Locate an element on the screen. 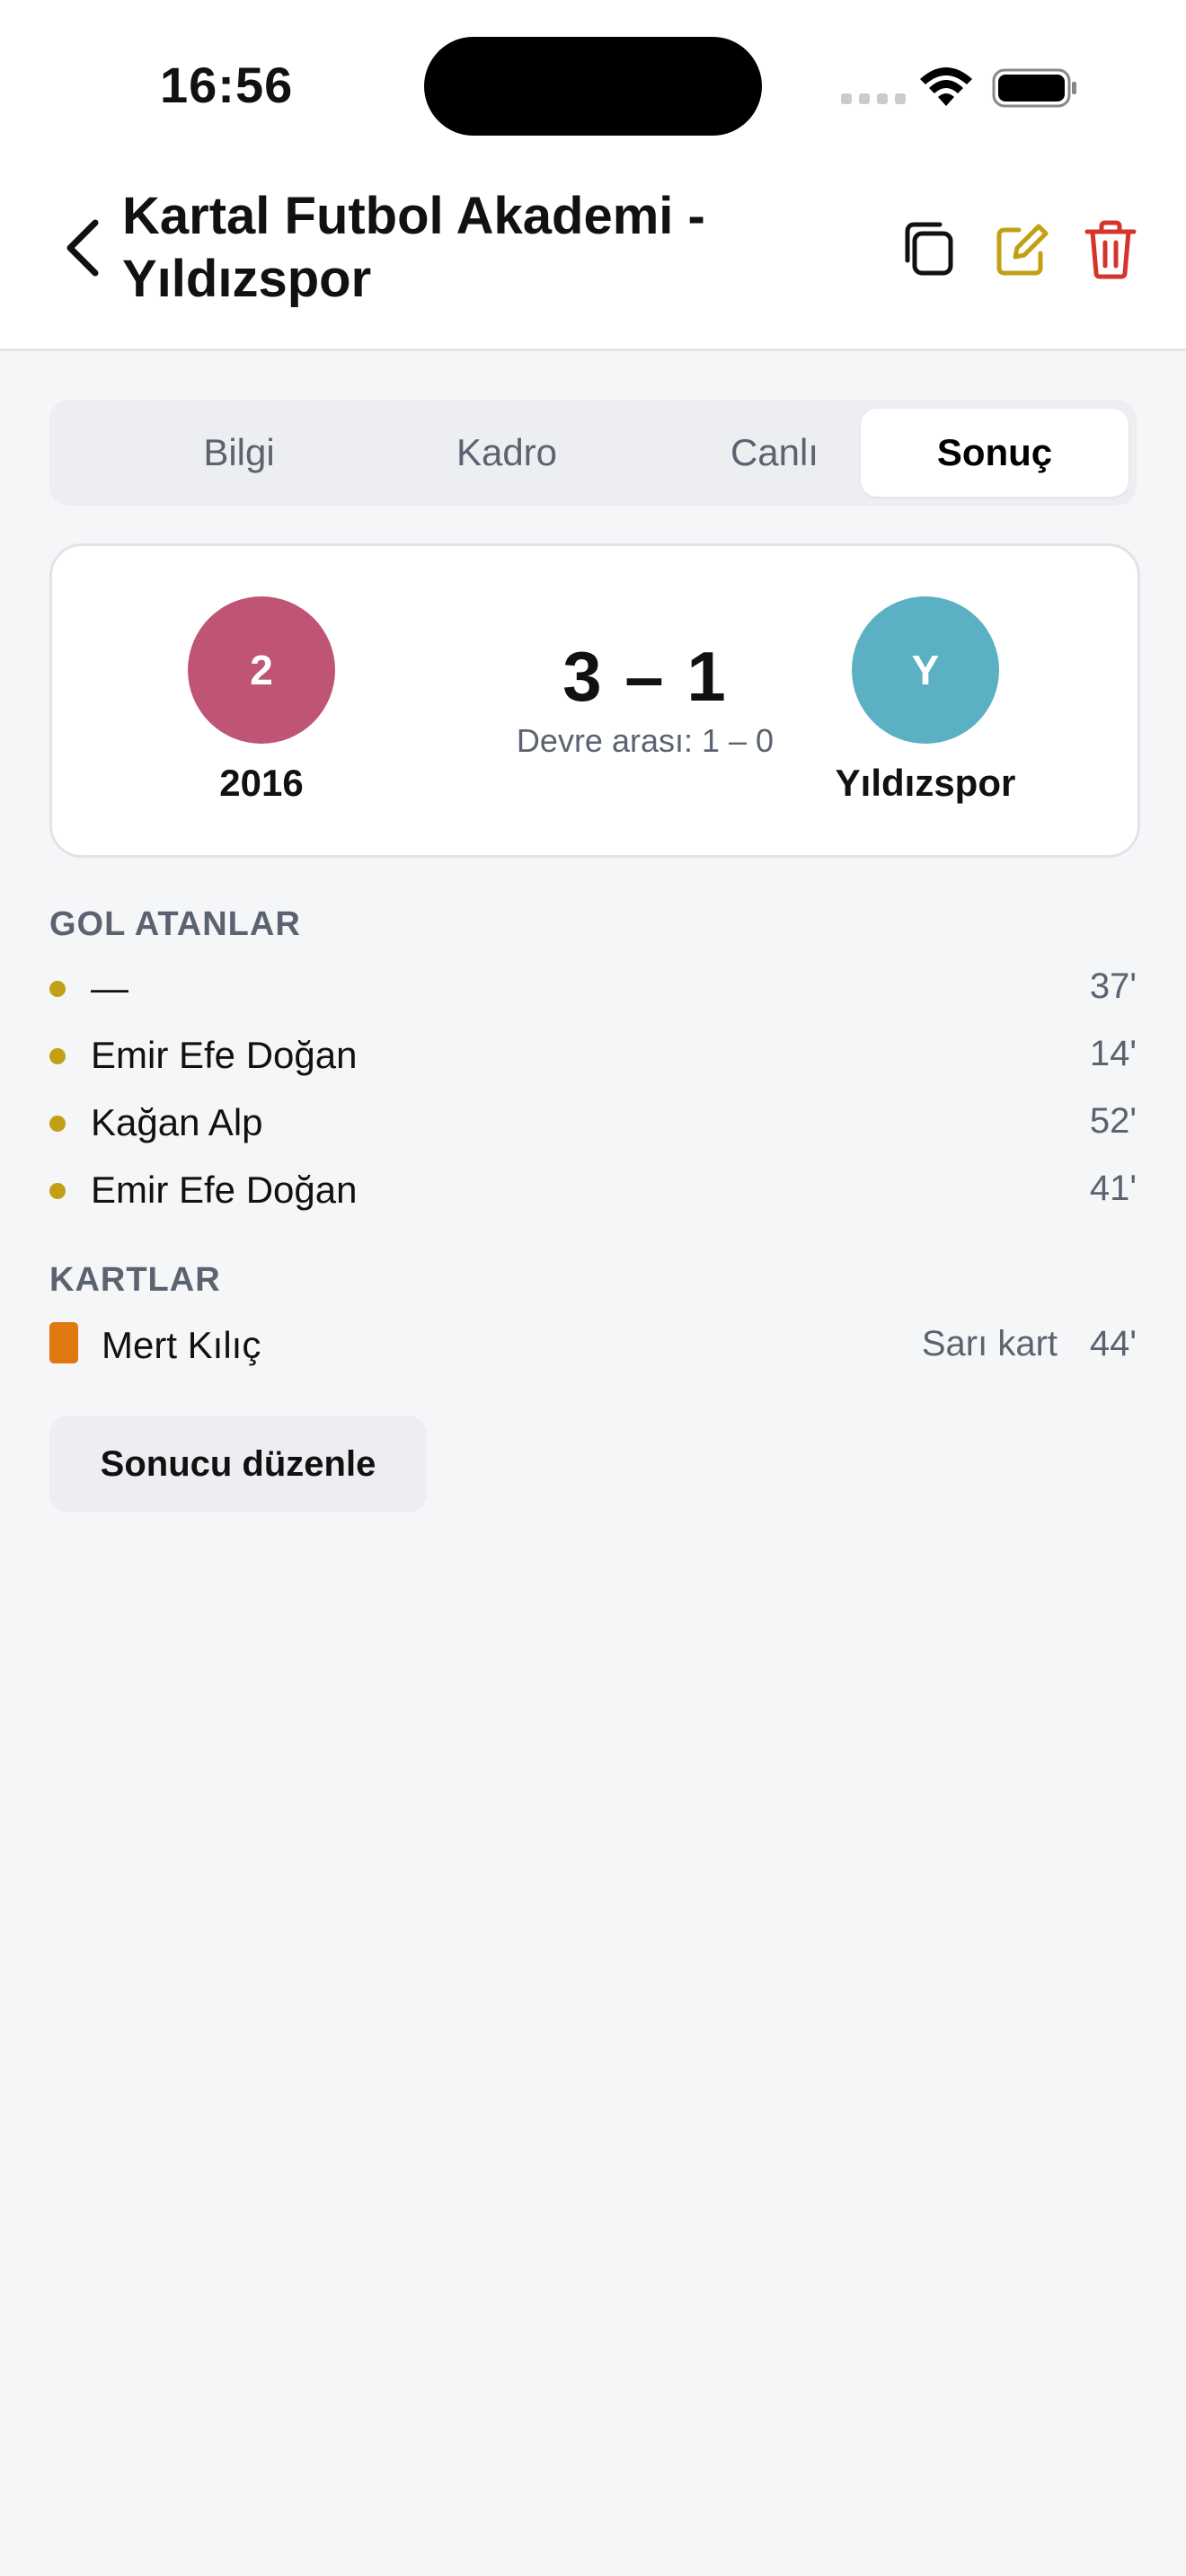 Image resolution: width=1186 pixels, height=2576 pixels. halftime-score: Devre arası: 1 – 0 is located at coordinates (645, 740).